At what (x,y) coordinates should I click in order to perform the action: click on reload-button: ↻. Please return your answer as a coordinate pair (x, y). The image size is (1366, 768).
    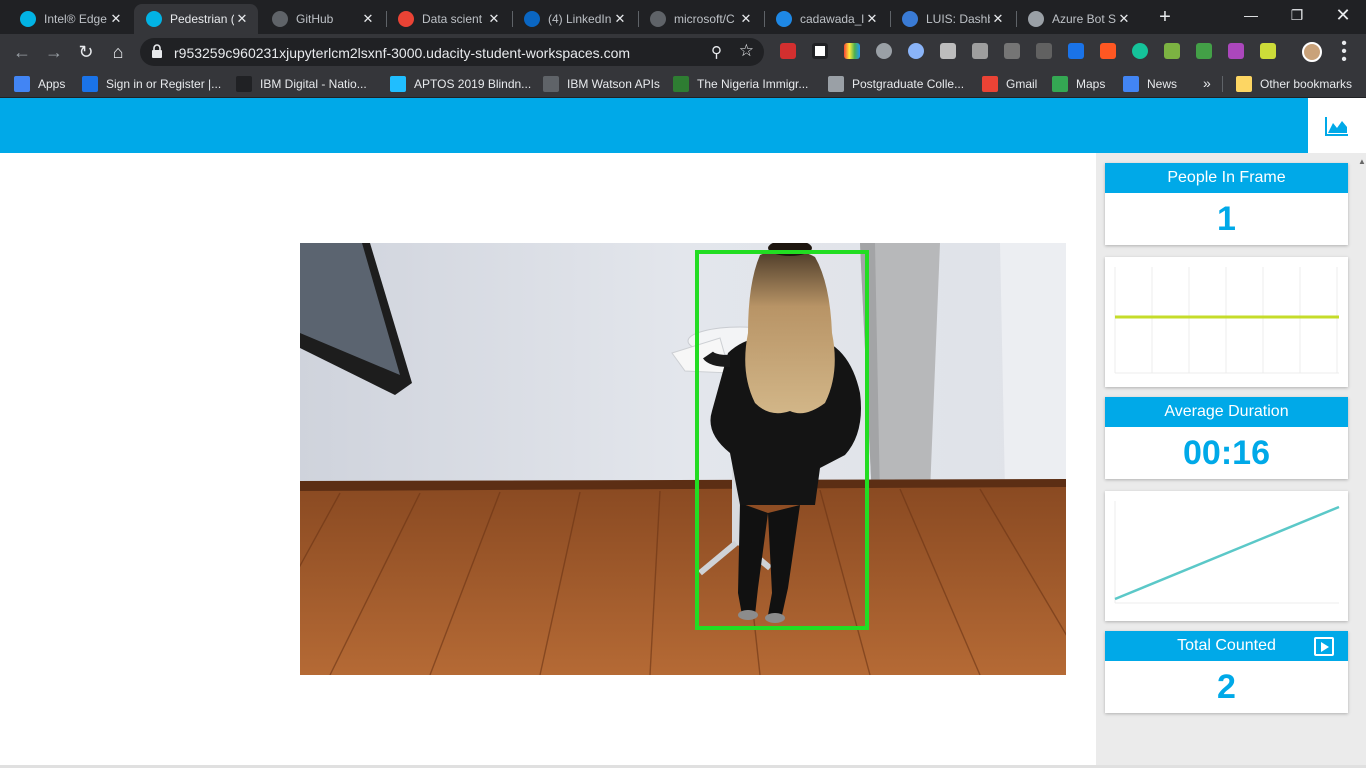
    Looking at the image, I should click on (86, 52).